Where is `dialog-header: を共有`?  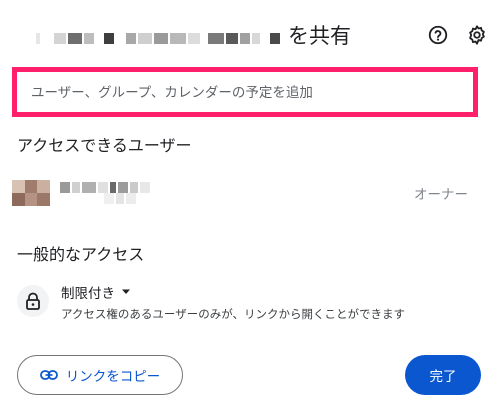 dialog-header: を共有 is located at coordinates (250, 36).